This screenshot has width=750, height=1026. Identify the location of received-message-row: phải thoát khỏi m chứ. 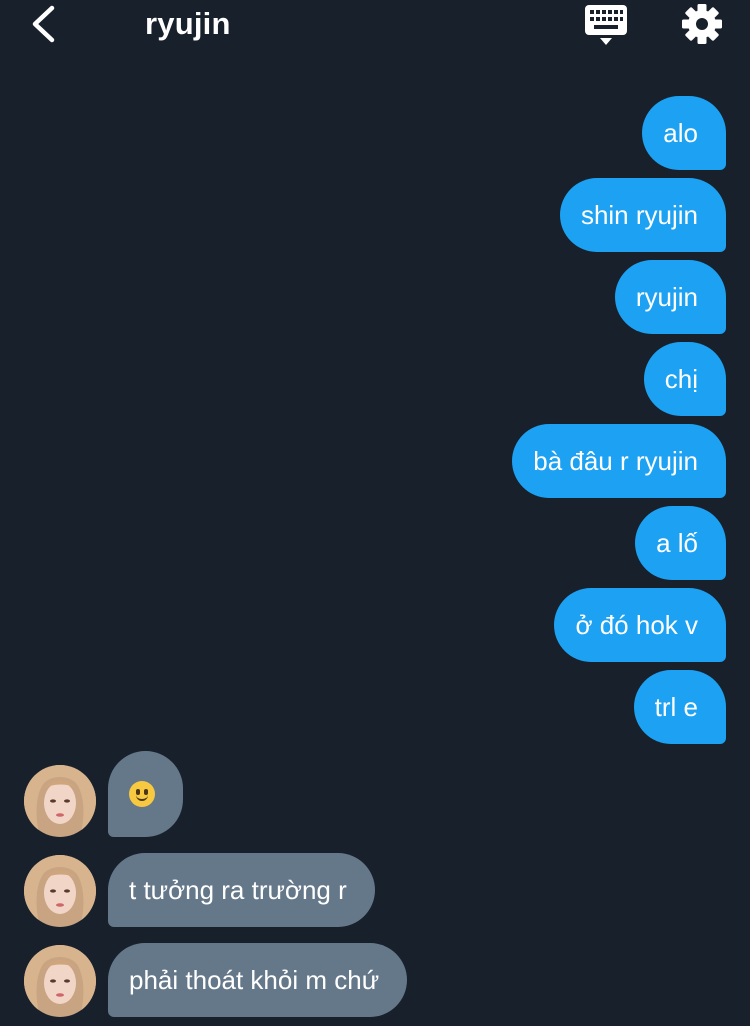
(374, 984).